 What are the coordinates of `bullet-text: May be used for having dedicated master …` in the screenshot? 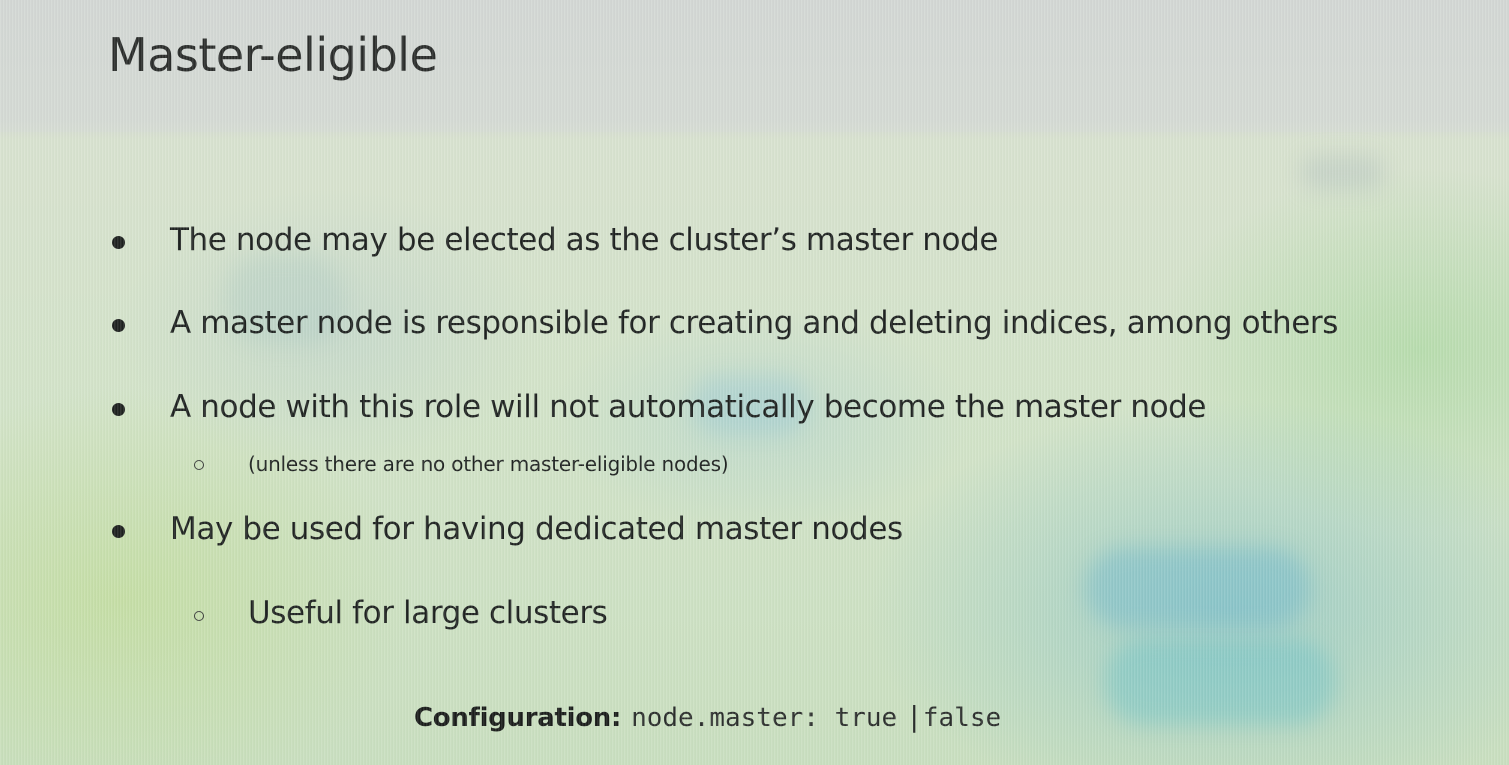 It's located at (536, 529).